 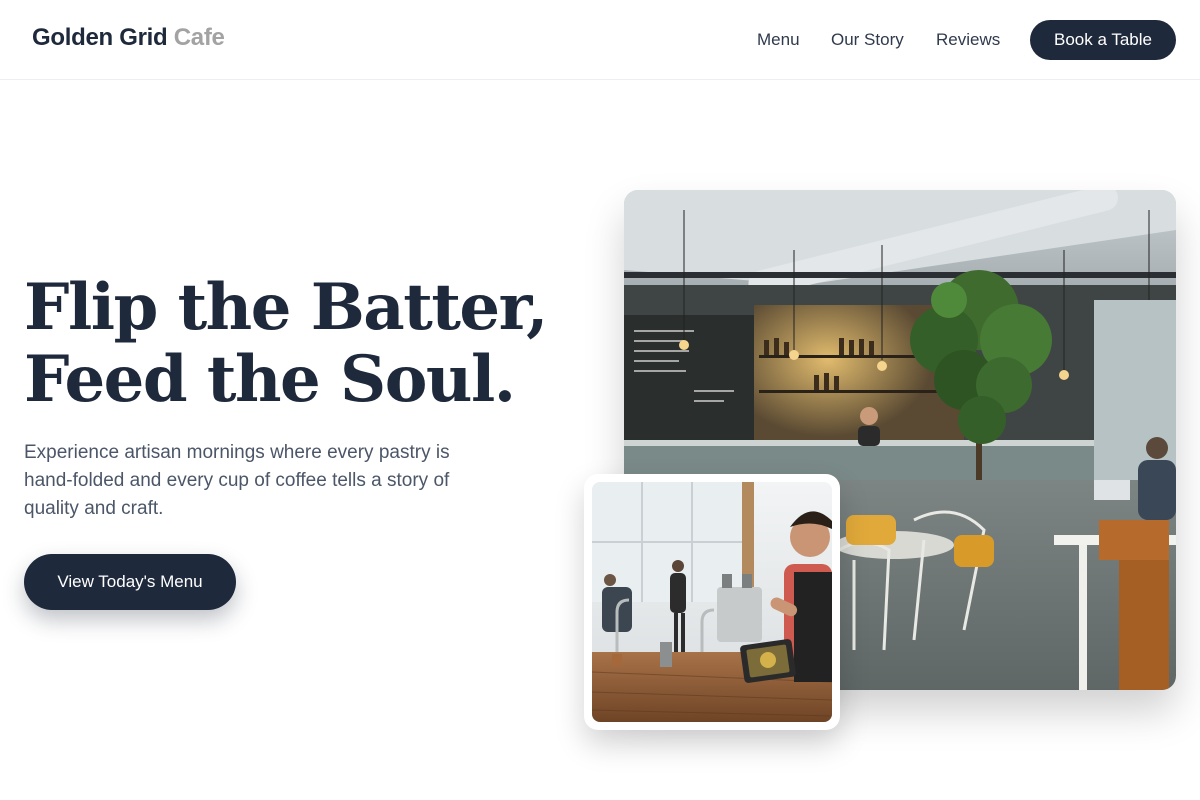 I want to click on nav-link-menu: Menu, so click(x=778, y=40).